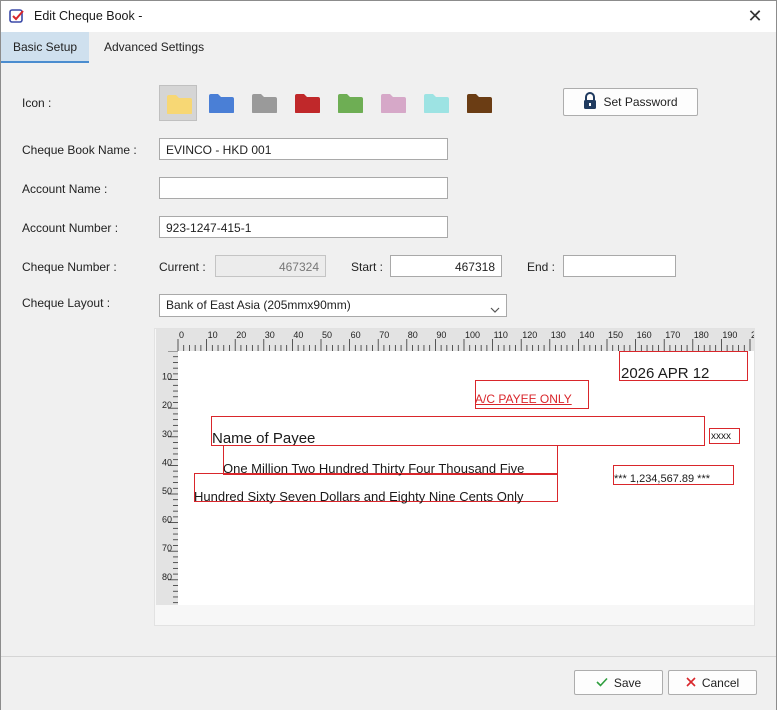  What do you see at coordinates (182, 267) in the screenshot?
I see `current-label: Current :` at bounding box center [182, 267].